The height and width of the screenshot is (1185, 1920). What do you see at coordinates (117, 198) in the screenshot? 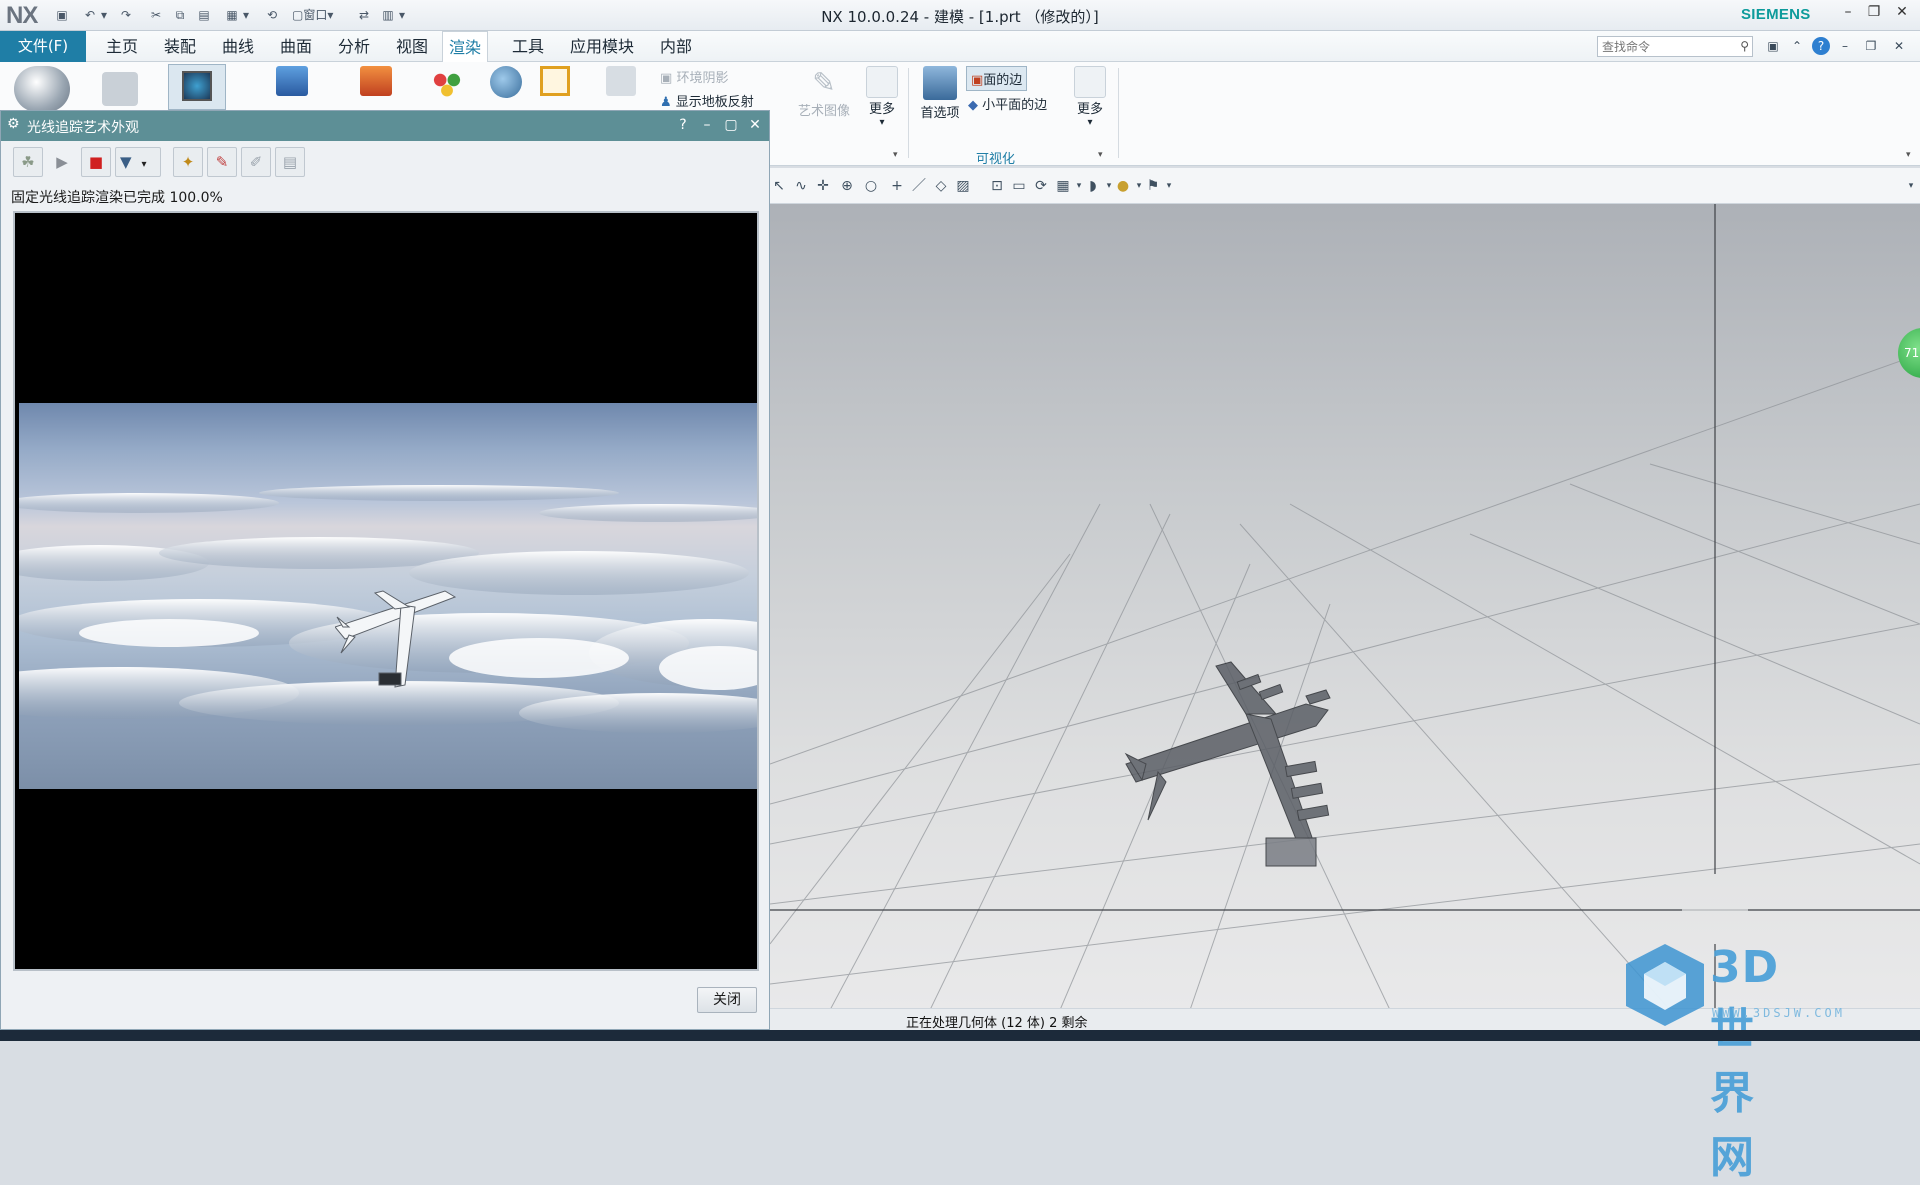
I see `render-status: 固定光线追踪渲染已完成 100.0%` at bounding box center [117, 198].